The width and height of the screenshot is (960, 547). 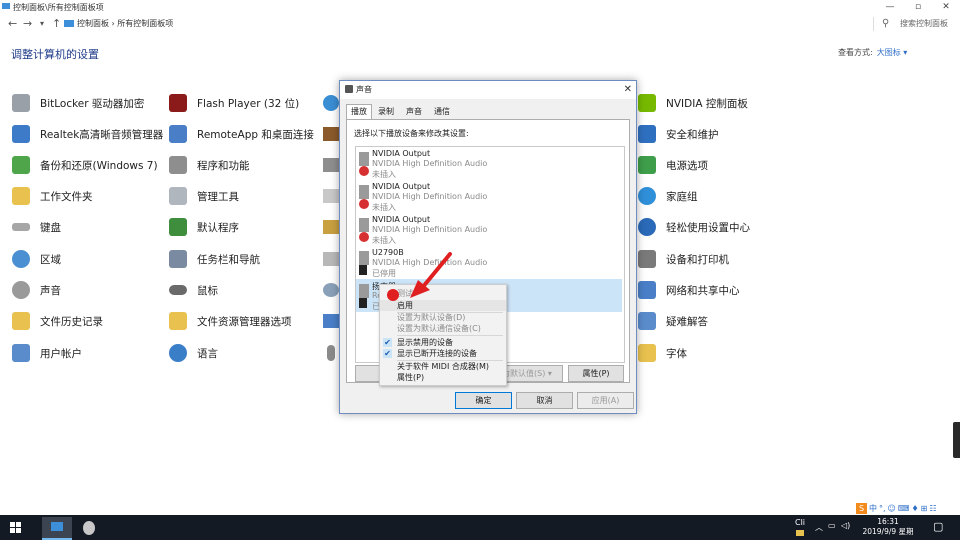 What do you see at coordinates (662, 353) in the screenshot?
I see `cp-item-fonts: 字体` at bounding box center [662, 353].